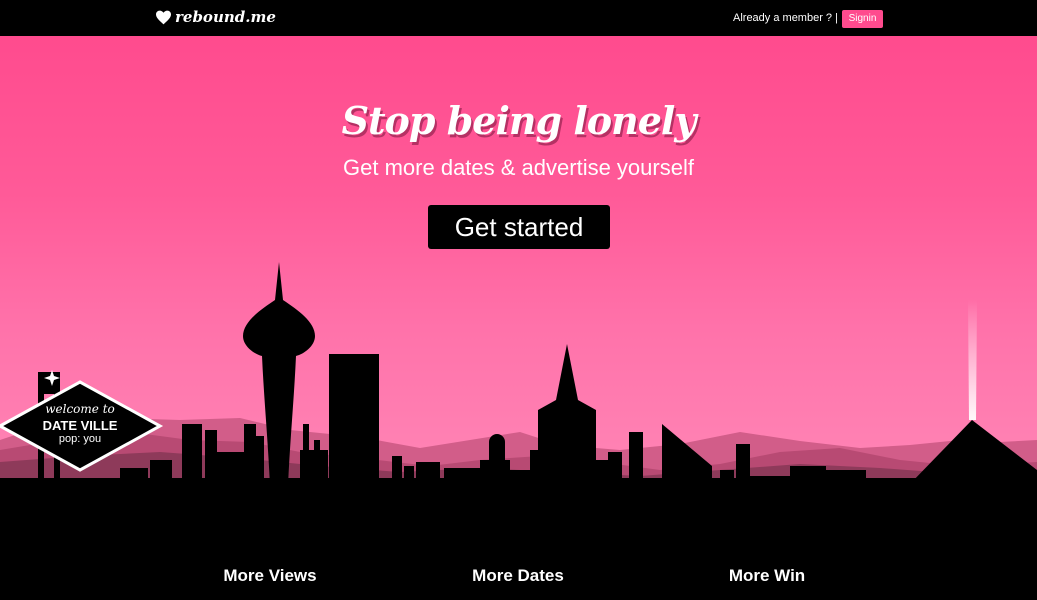  I want to click on beacon-beam, so click(972, 360).